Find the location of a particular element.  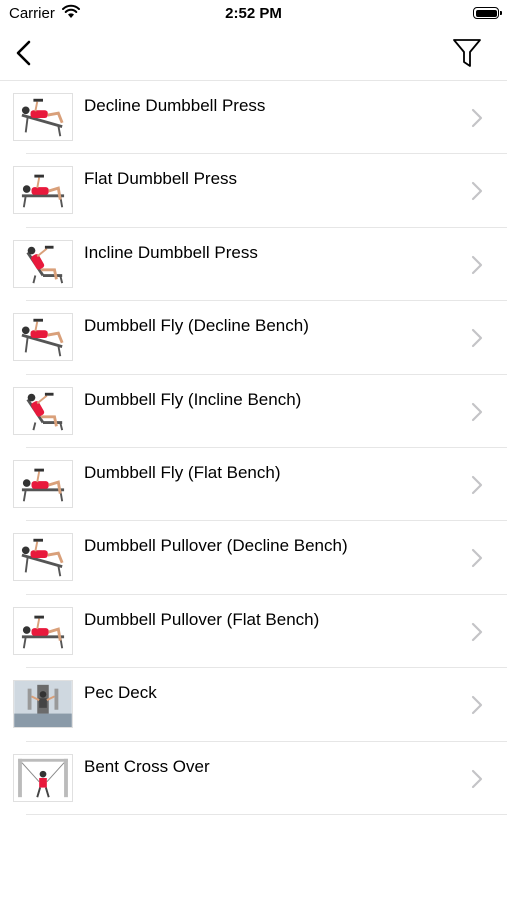

exercise-row: Pec Deck is located at coordinates (253, 705).